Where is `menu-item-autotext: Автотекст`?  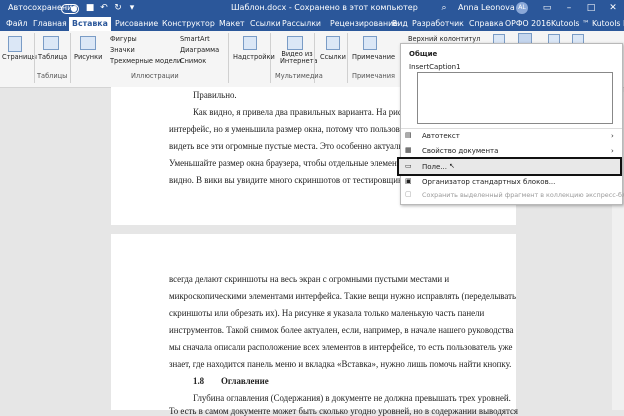 menu-item-autotext: Автотекст is located at coordinates (441, 136).